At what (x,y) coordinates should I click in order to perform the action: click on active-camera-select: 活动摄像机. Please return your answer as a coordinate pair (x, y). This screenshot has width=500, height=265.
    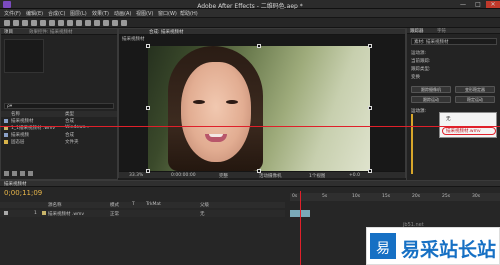
    Looking at the image, I should click on (270, 176).